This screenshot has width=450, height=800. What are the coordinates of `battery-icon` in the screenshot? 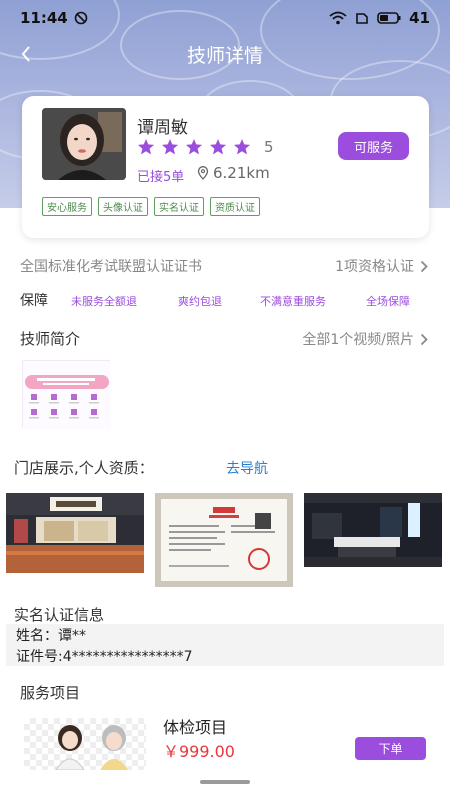 It's located at (389, 18).